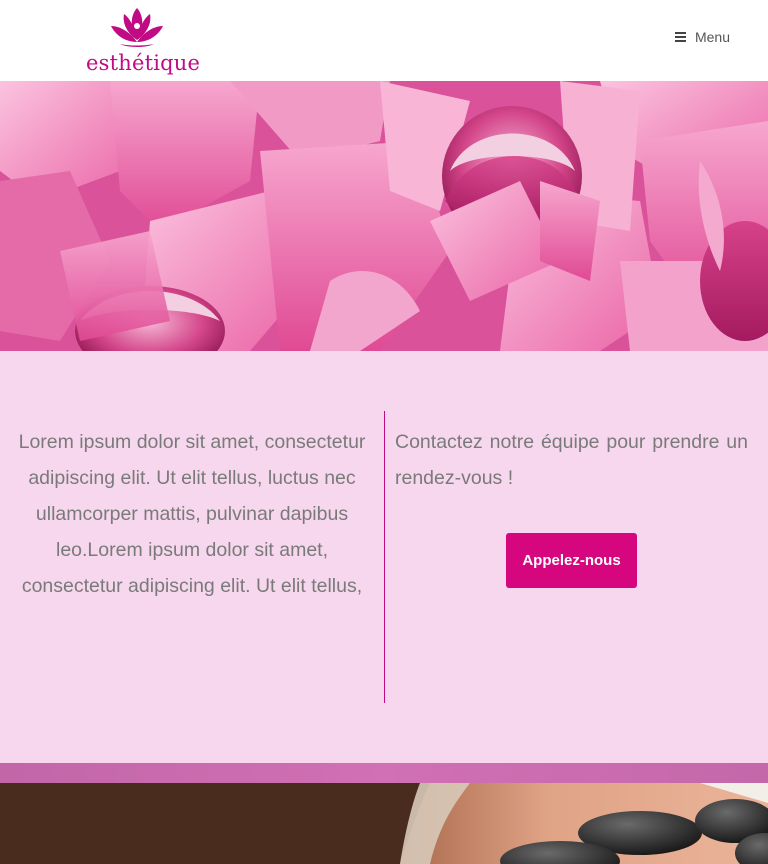 This screenshot has width=768, height=864. Describe the element at coordinates (384, 773) in the screenshot. I see `decorative-band` at that location.